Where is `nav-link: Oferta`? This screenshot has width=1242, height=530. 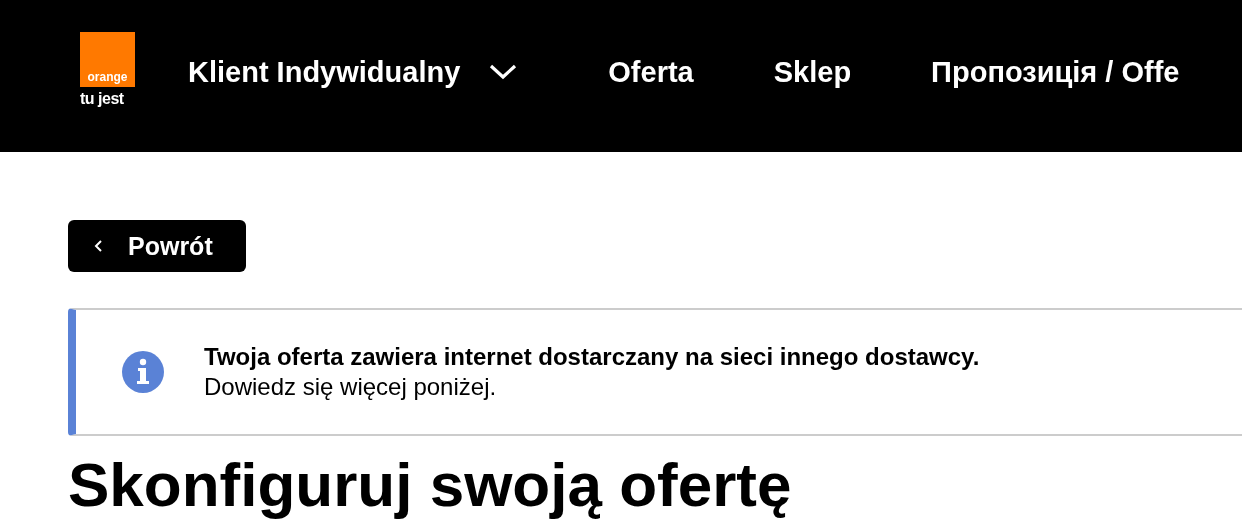
nav-link: Oferta is located at coordinates (651, 72).